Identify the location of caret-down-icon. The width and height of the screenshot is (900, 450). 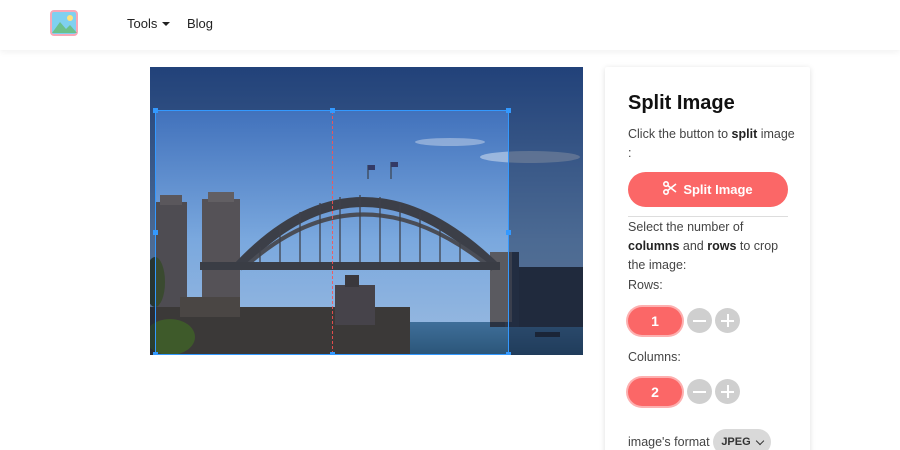
(166, 24).